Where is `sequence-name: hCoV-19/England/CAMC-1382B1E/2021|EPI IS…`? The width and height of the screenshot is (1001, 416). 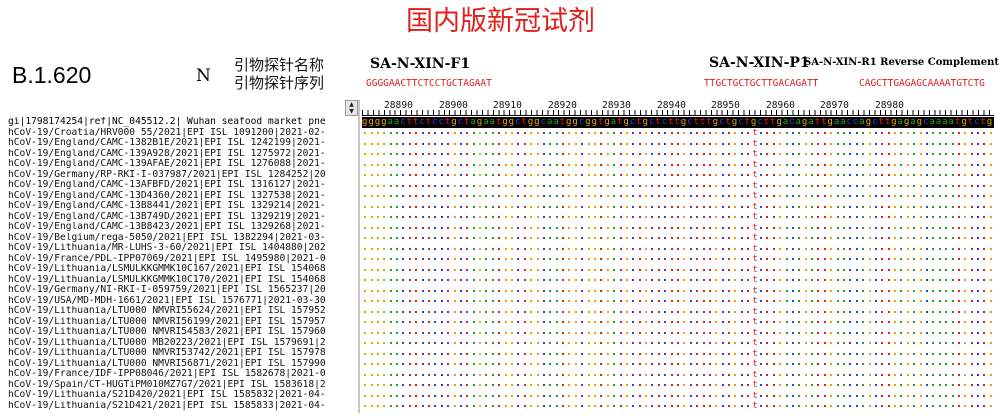 sequence-name: hCoV-19/England/CAMC-1382B1E/2021|EPI IS… is located at coordinates (183, 143).